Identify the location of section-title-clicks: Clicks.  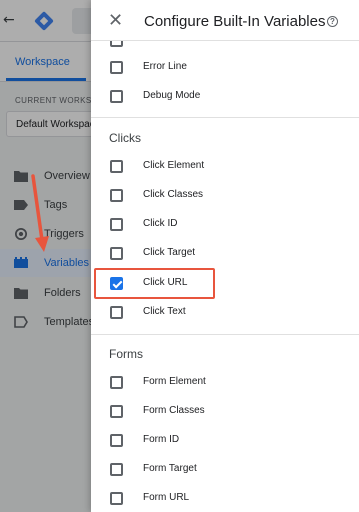
(125, 138).